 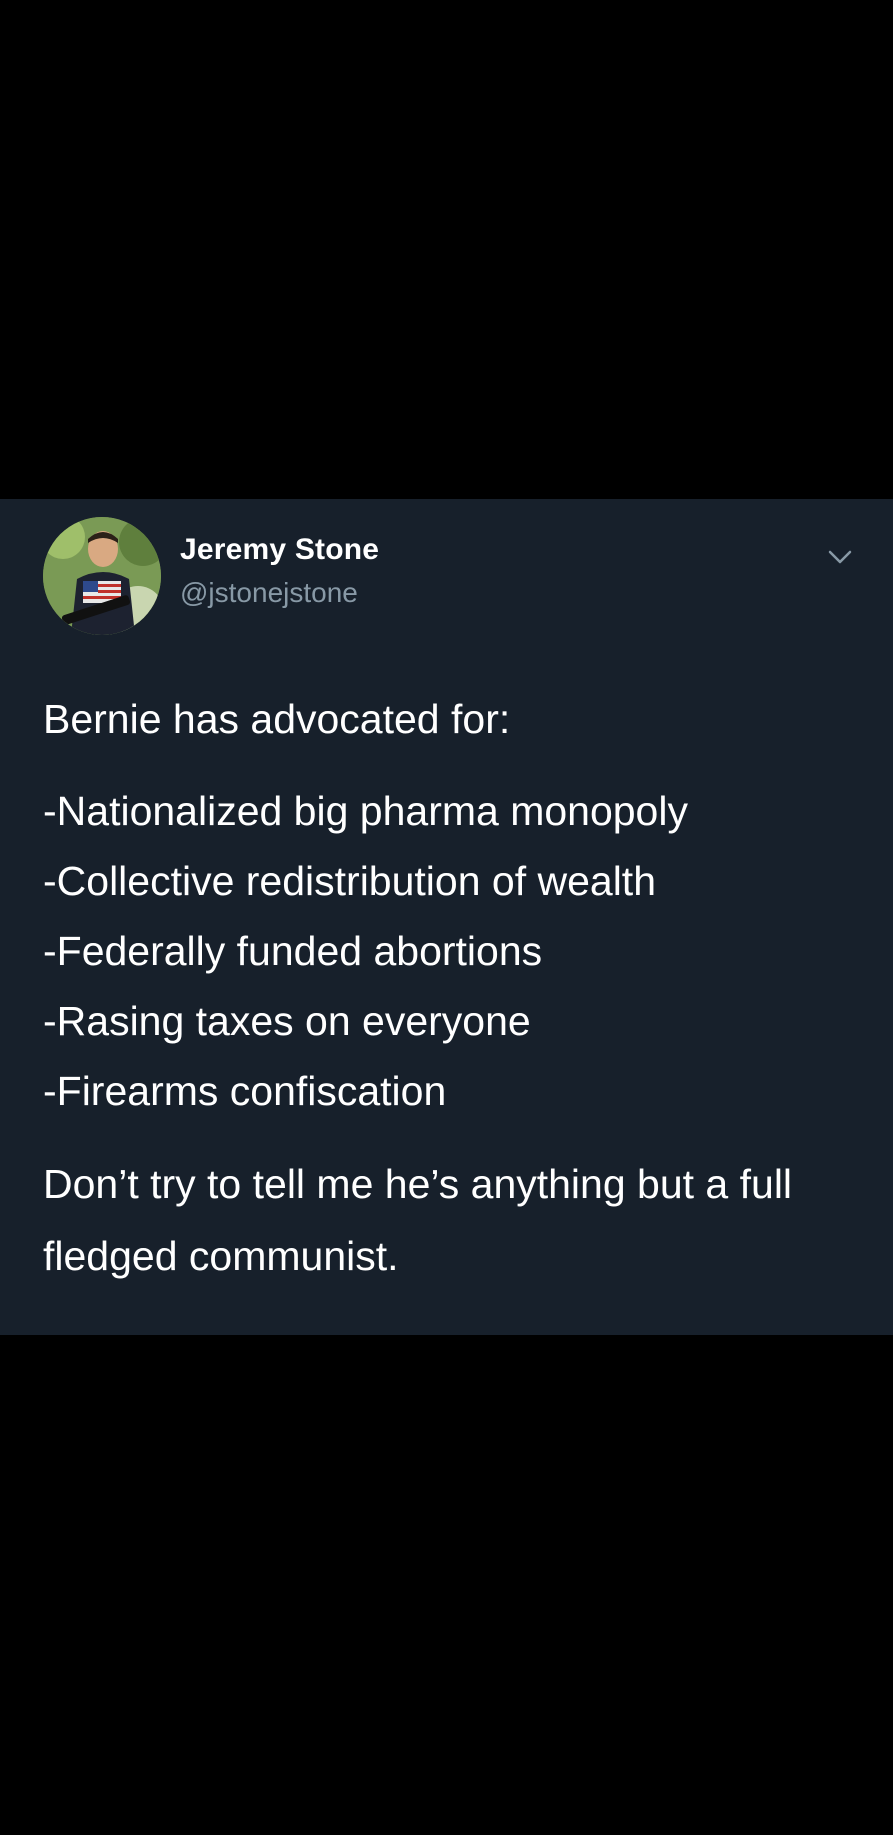 I want to click on avatar, so click(x=102, y=576).